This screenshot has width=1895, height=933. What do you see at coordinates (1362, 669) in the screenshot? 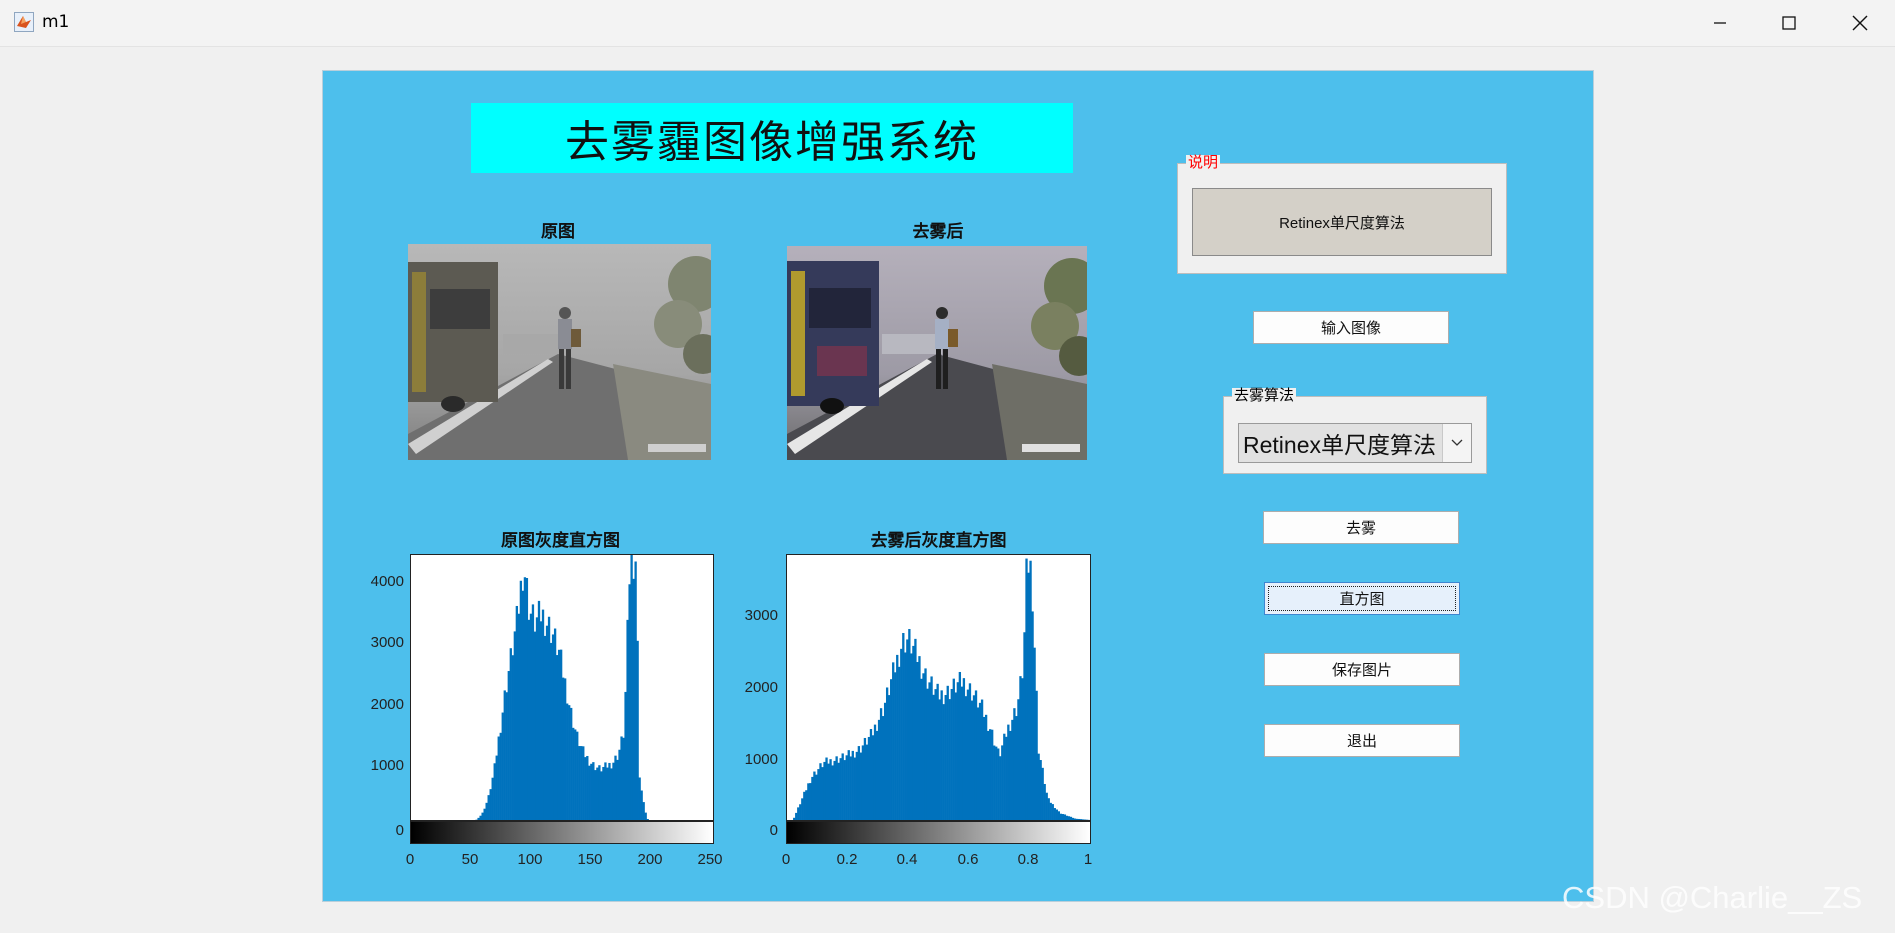
I see `save-image-button: 保存图片` at bounding box center [1362, 669].